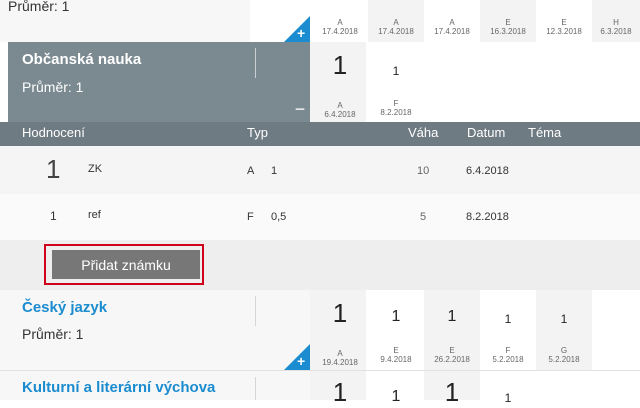  I want to click on add-grade-button: Přidat známku, so click(126, 264).